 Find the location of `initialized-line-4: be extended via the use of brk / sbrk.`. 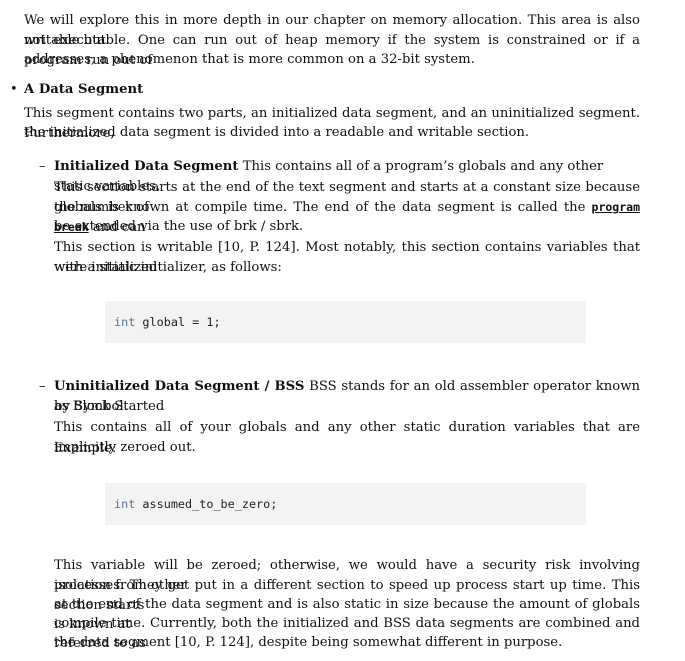

initialized-line-4: be extended via the use of brk / sbrk. is located at coordinates (179, 226).